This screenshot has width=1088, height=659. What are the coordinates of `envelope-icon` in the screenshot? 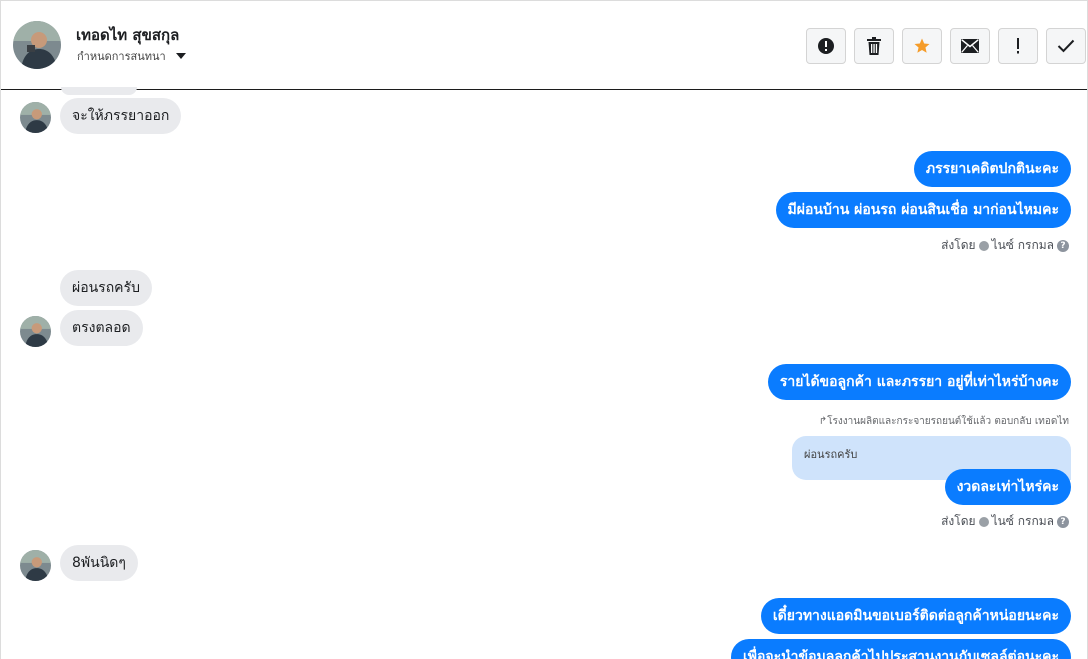 It's located at (970, 46).